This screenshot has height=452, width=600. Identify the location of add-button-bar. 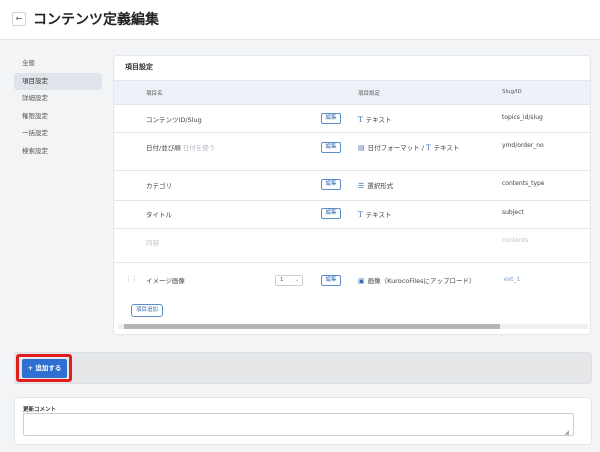
(303, 368).